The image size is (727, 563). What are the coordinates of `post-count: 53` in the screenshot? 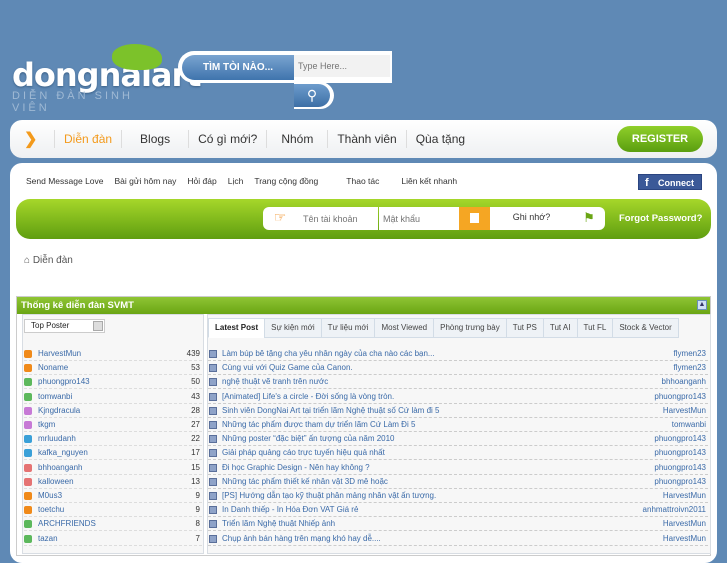 It's located at (195, 368).